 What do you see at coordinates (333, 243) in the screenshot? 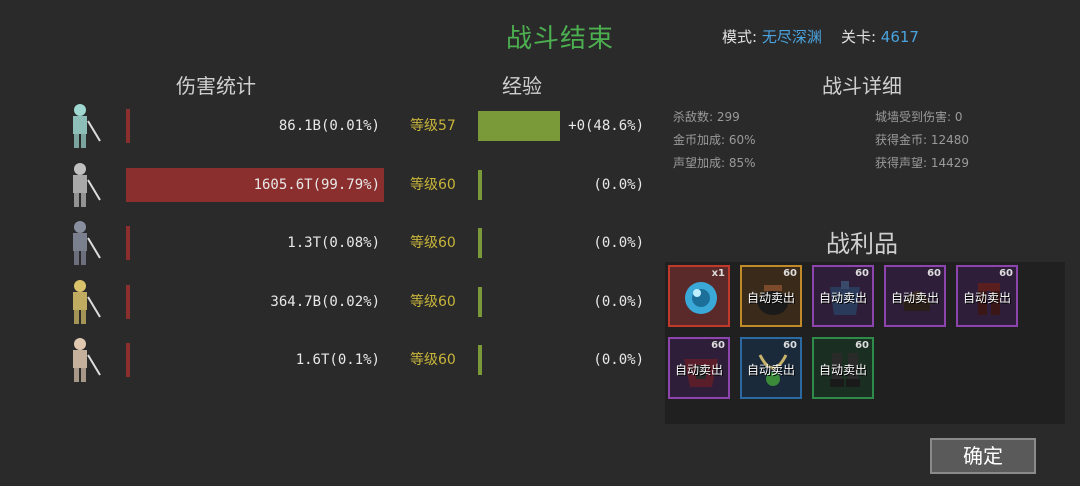
I see `damage-value: 1.3T(0.08%)` at bounding box center [333, 243].